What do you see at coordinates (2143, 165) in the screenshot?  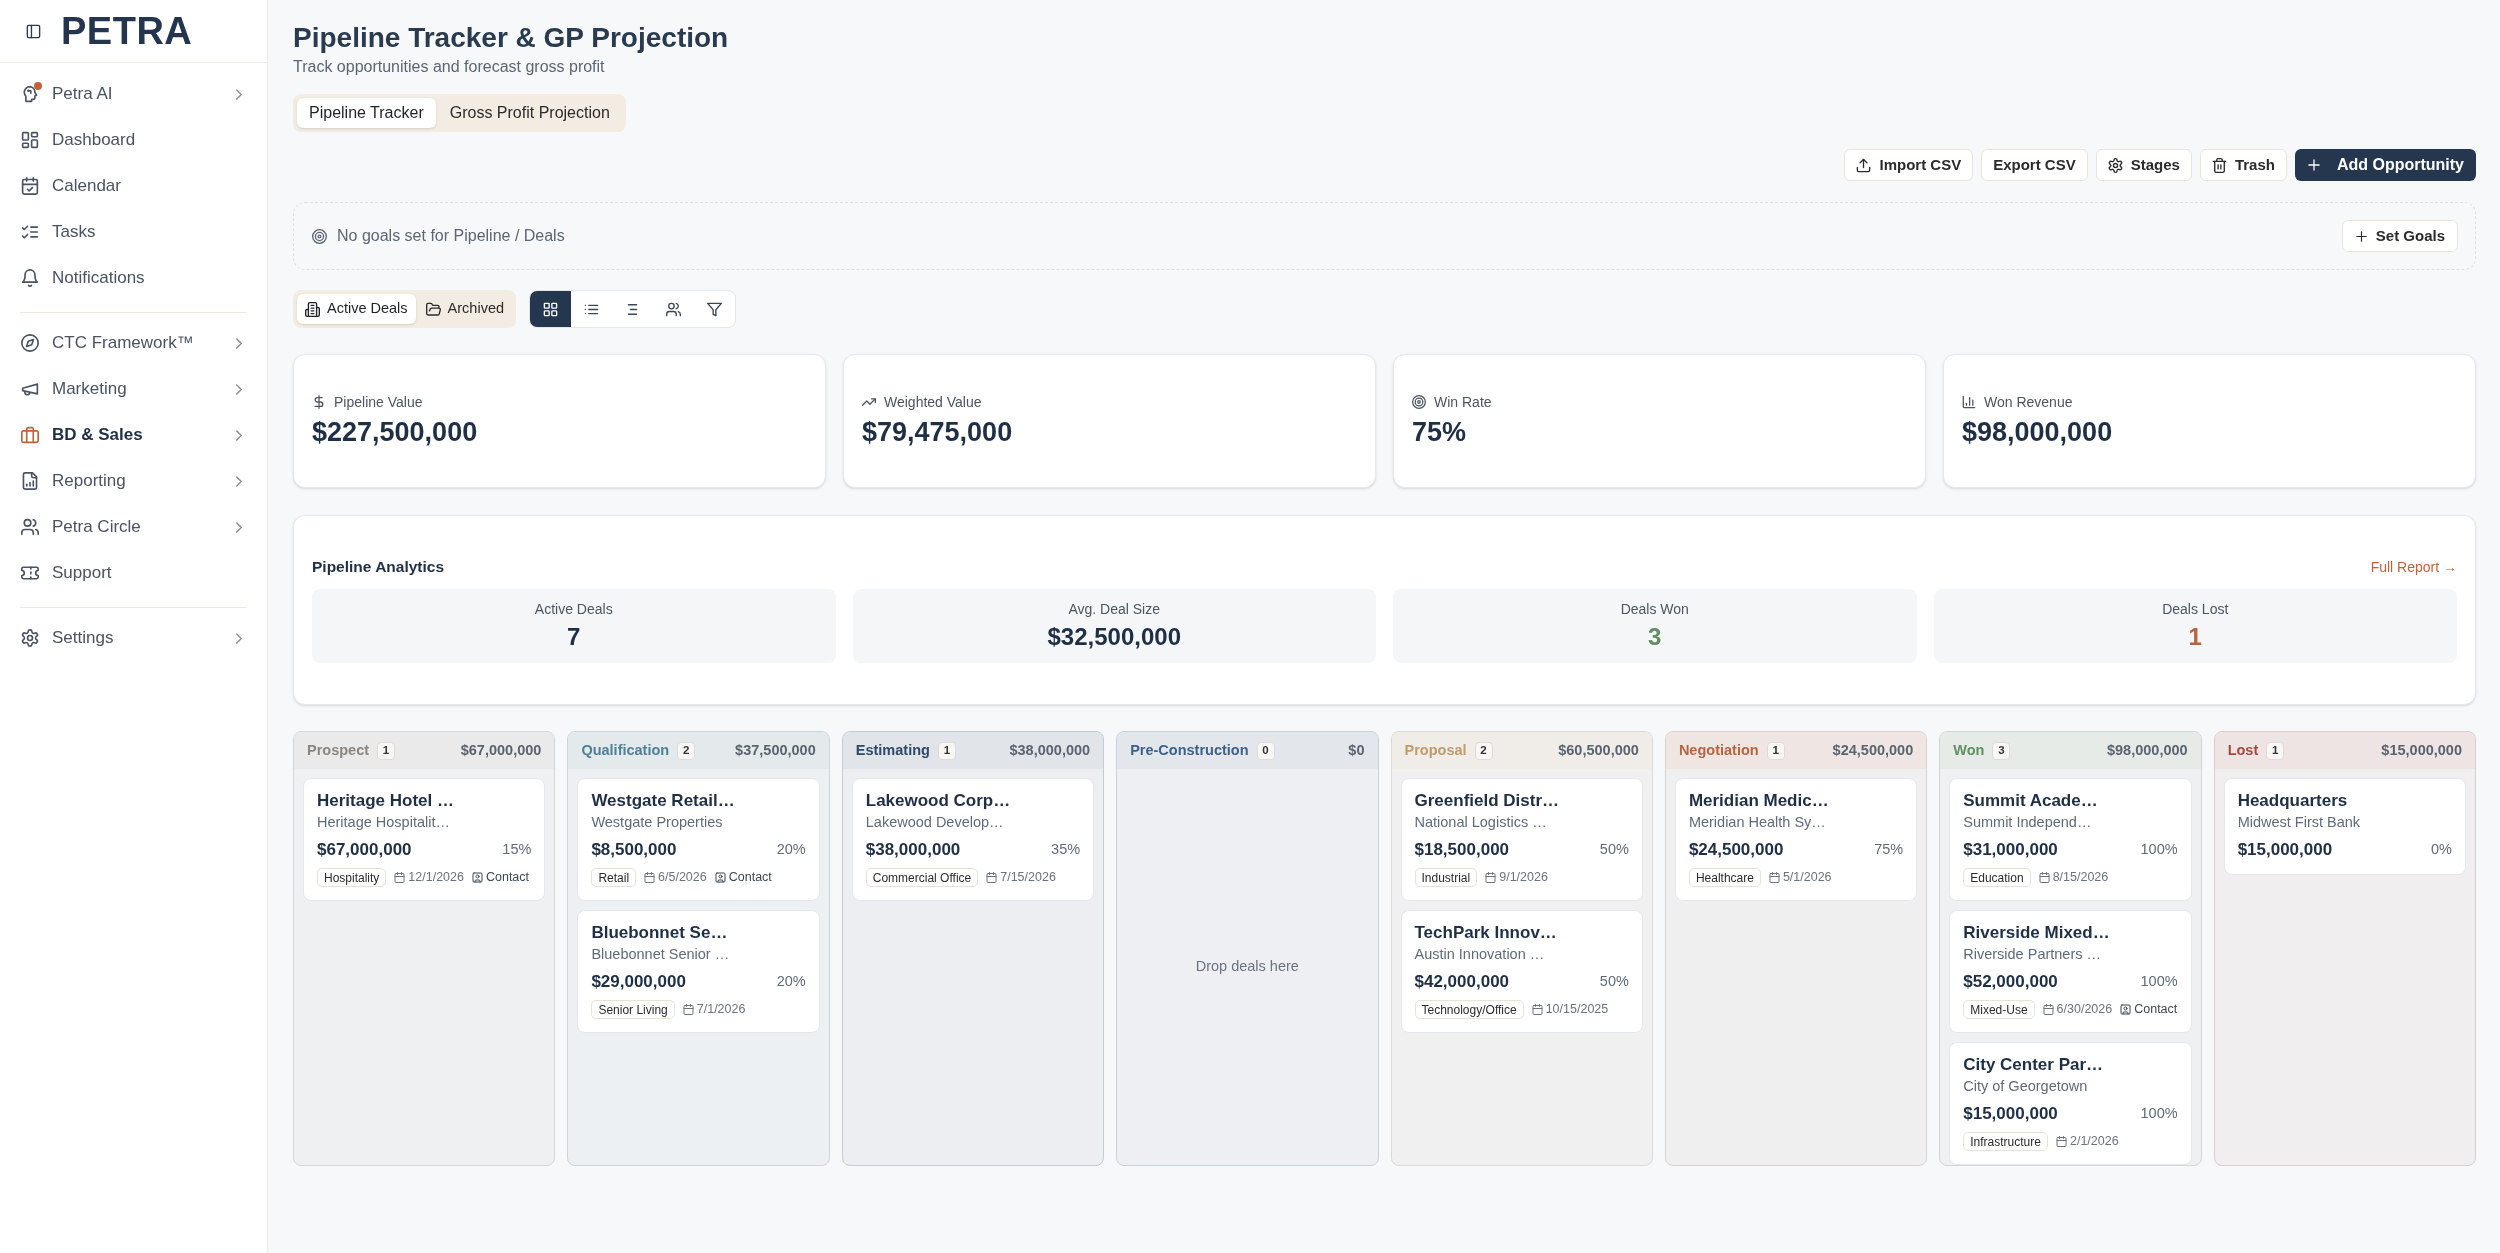 I see `toolbar-button: Stages` at bounding box center [2143, 165].